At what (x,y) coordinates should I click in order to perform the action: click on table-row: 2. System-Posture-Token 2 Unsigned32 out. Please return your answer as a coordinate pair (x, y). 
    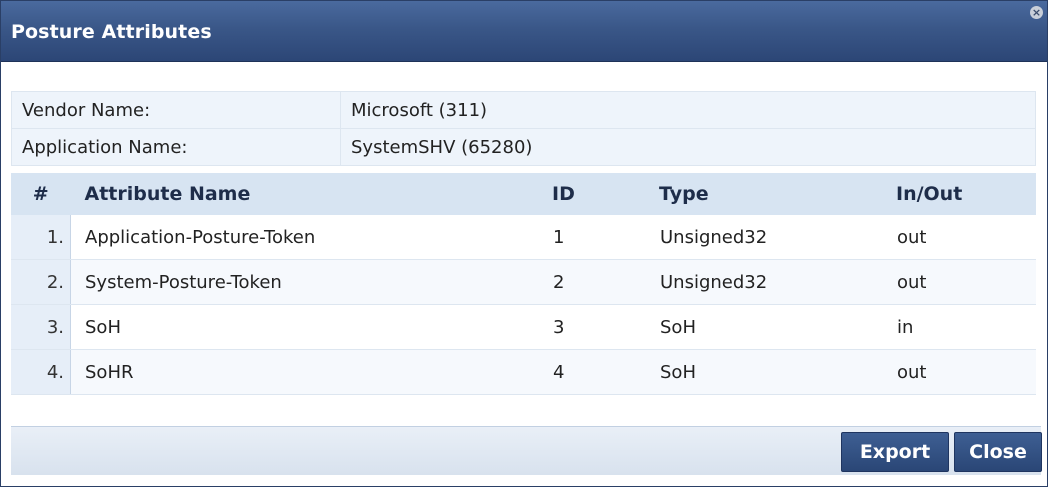
    Looking at the image, I should click on (523, 282).